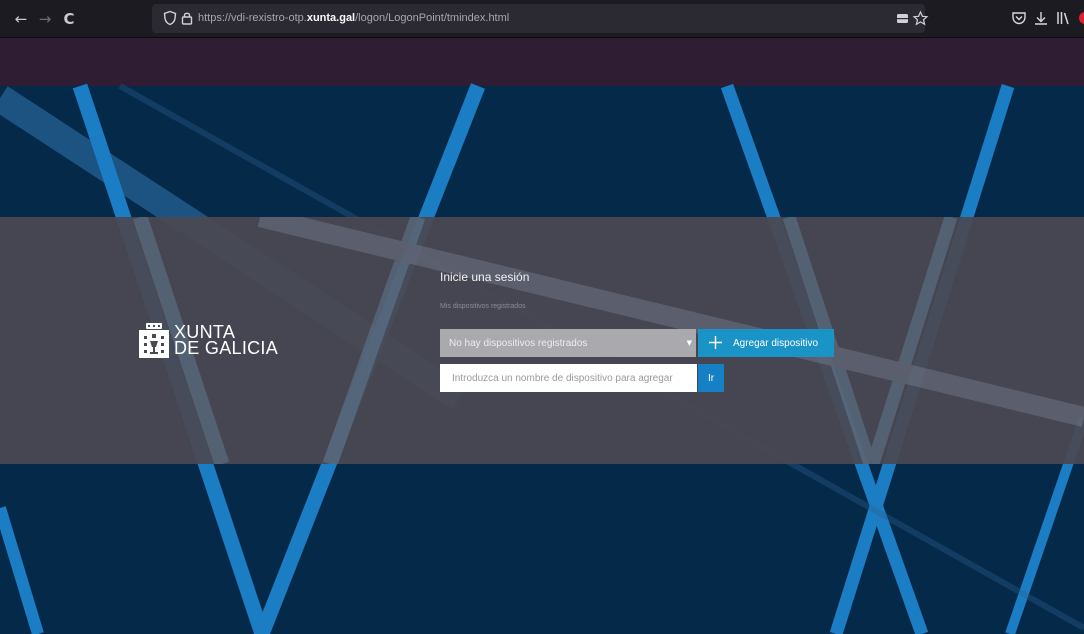  Describe the element at coordinates (432, 18) in the screenshot. I see `url-path: /logon/LogonPoint/tmindex.html` at that location.